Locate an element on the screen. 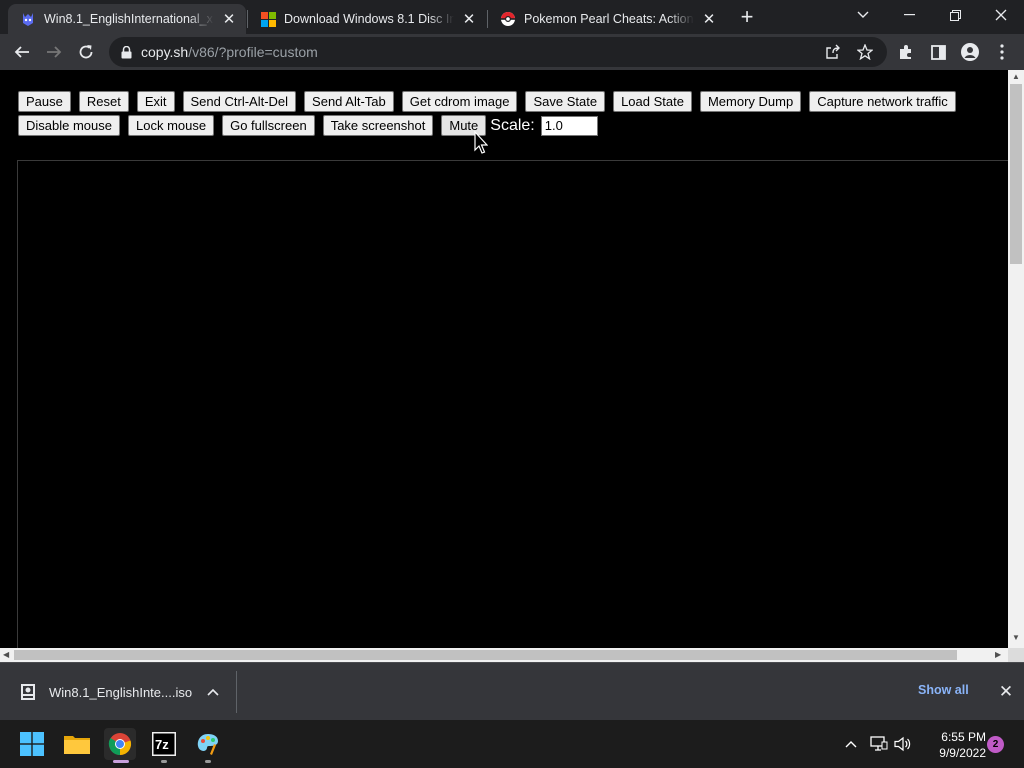  address-bar: copy.sh/v86/?profile=custom is located at coordinates (498, 52).